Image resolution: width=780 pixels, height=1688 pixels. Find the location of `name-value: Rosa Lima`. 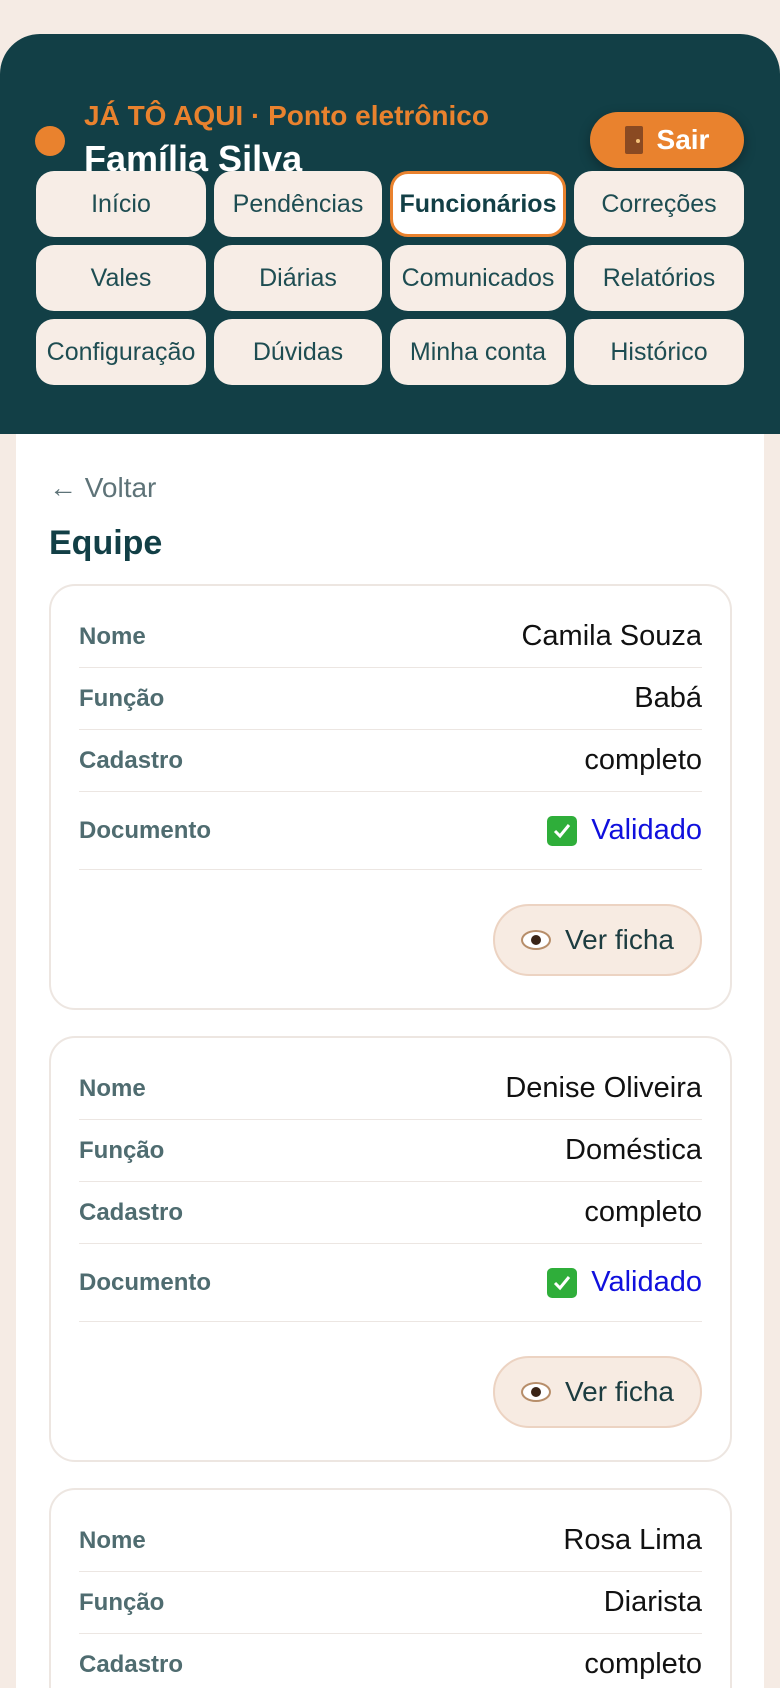

name-value: Rosa Lima is located at coordinates (632, 1540).